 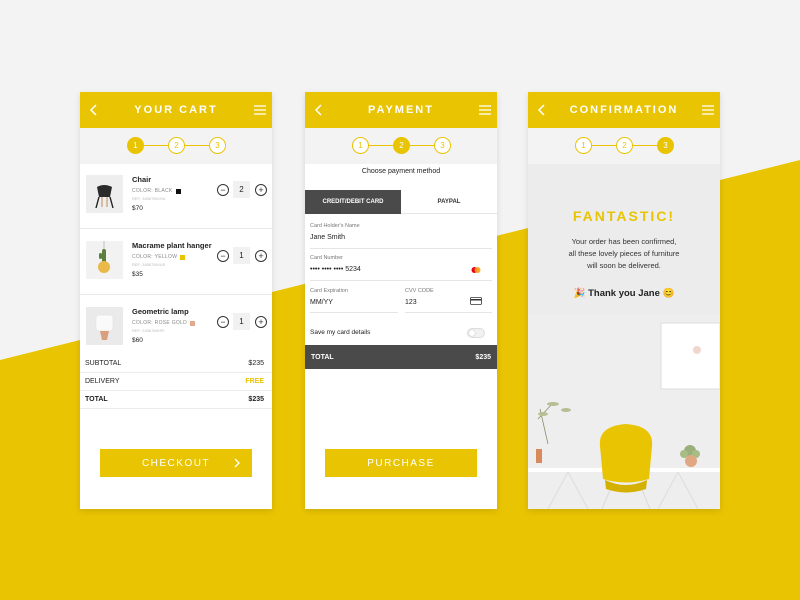 I want to click on card-holder-input: Jane Smith, so click(x=327, y=237).